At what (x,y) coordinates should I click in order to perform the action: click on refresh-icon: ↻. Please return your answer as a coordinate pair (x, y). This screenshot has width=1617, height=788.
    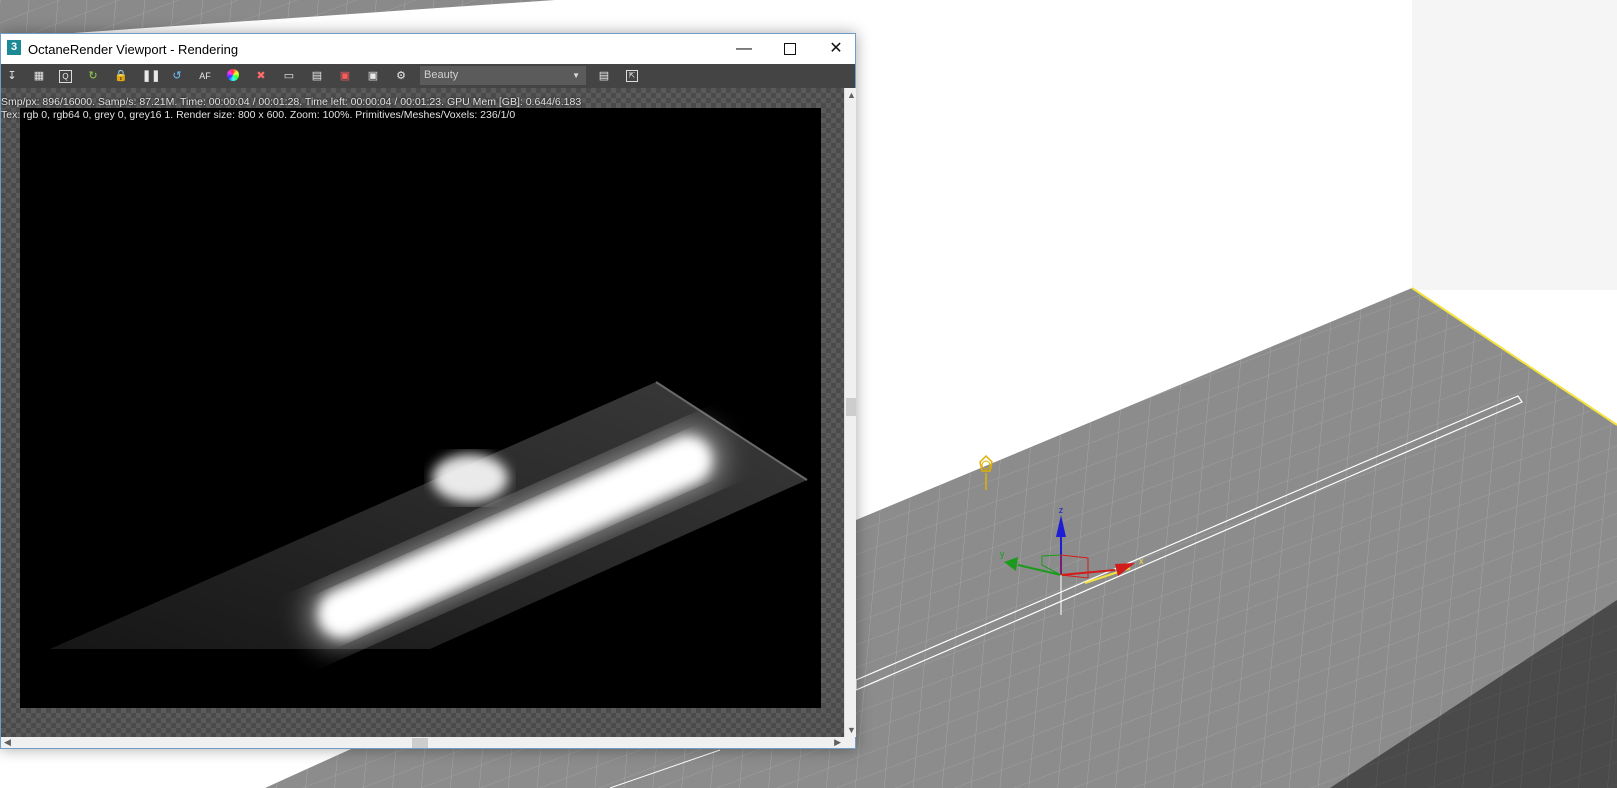
    Looking at the image, I should click on (93, 76).